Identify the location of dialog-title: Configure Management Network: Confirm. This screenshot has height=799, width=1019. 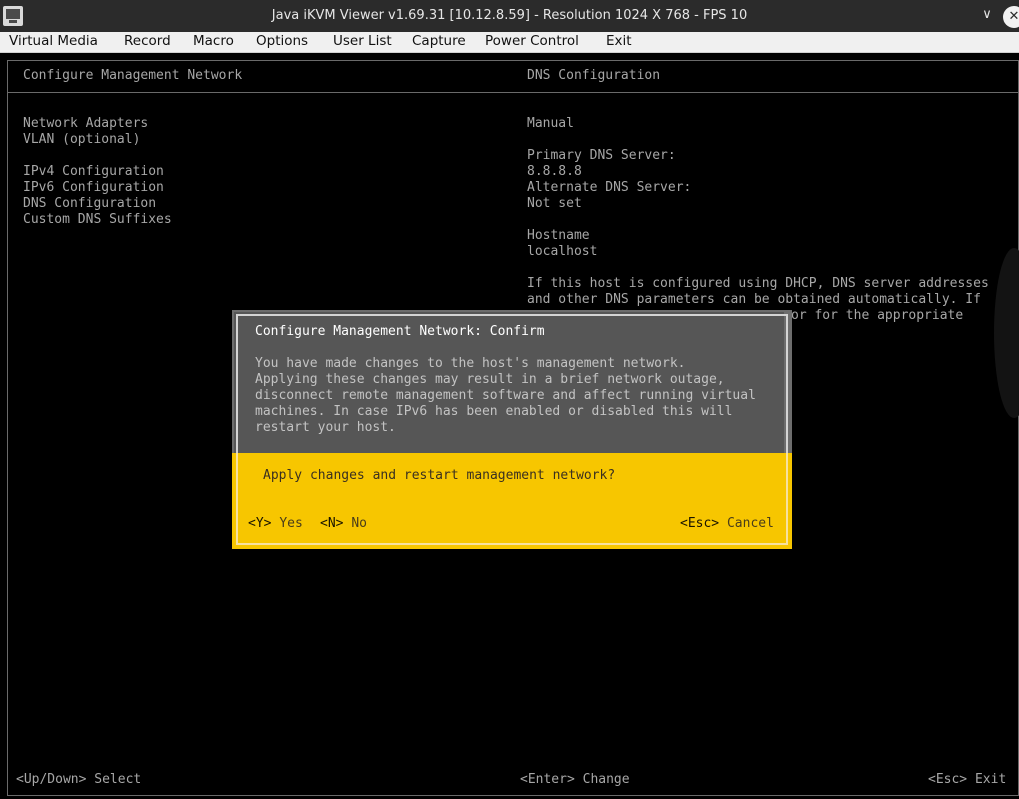
(400, 331).